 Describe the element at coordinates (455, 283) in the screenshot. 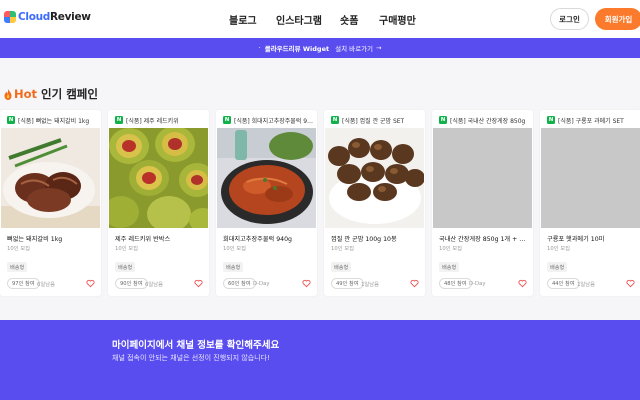

I see `applicant-count: 48인 참여` at that location.